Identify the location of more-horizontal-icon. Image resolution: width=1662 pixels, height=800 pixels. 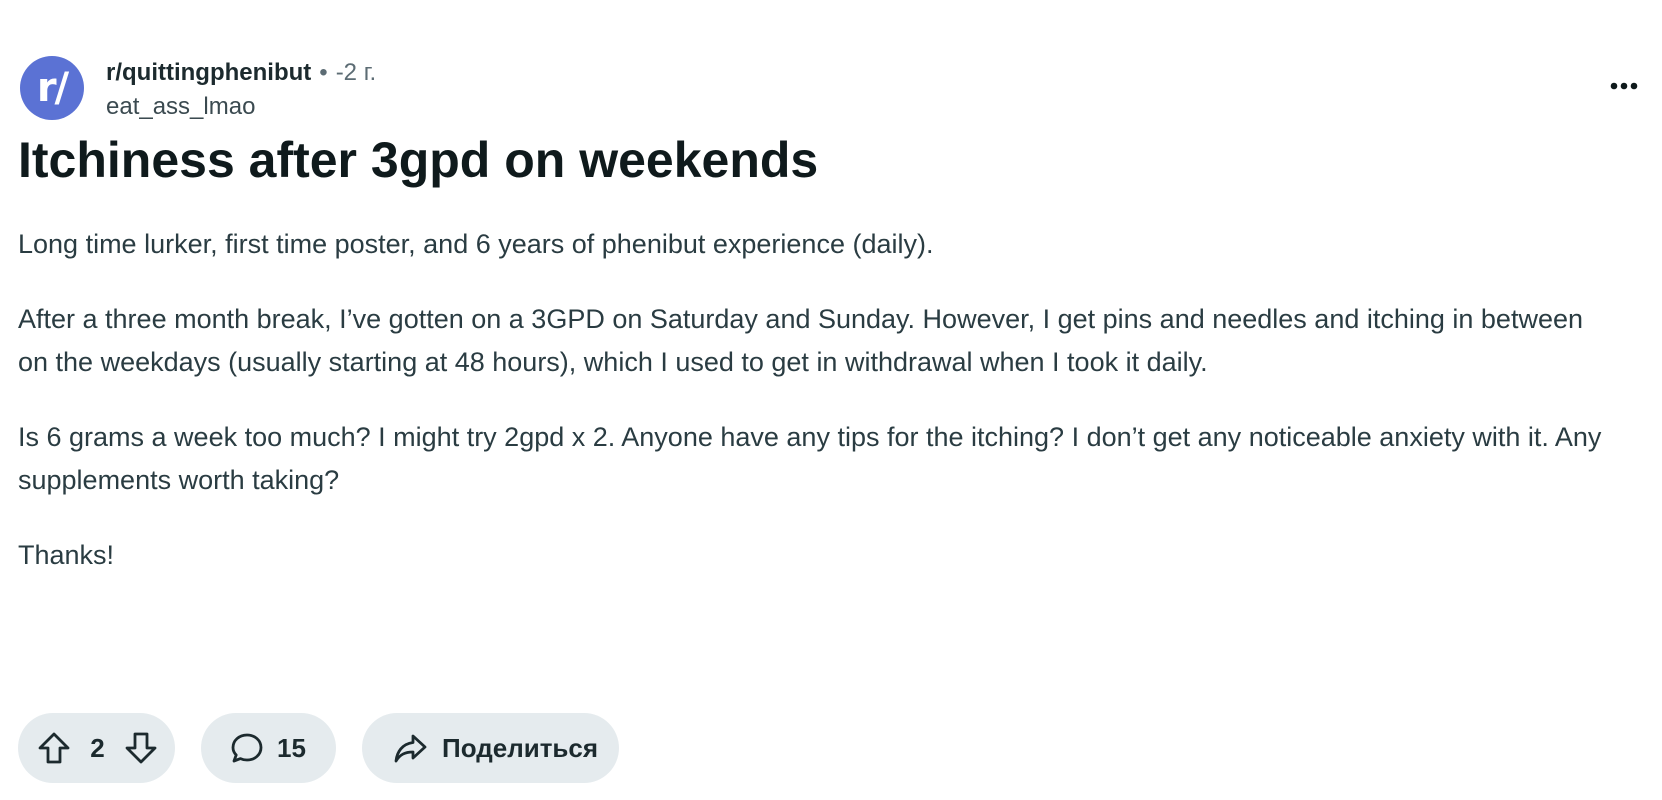
(1624, 86).